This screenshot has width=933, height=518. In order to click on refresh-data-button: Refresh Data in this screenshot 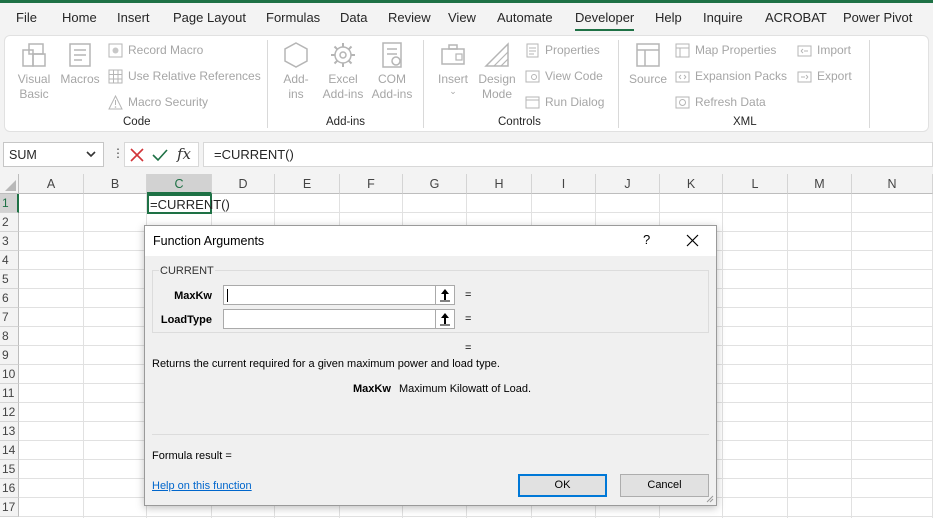, I will do `click(720, 102)`.